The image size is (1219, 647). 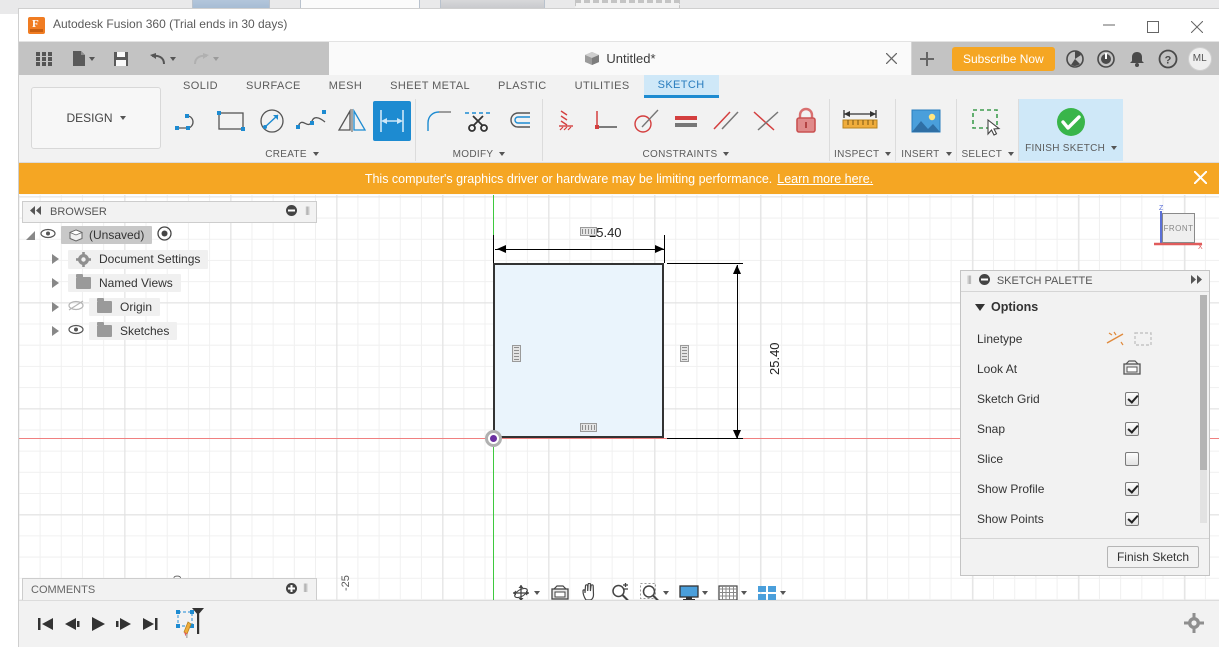 What do you see at coordinates (165, 235) in the screenshot?
I see `activate-component-icon` at bounding box center [165, 235].